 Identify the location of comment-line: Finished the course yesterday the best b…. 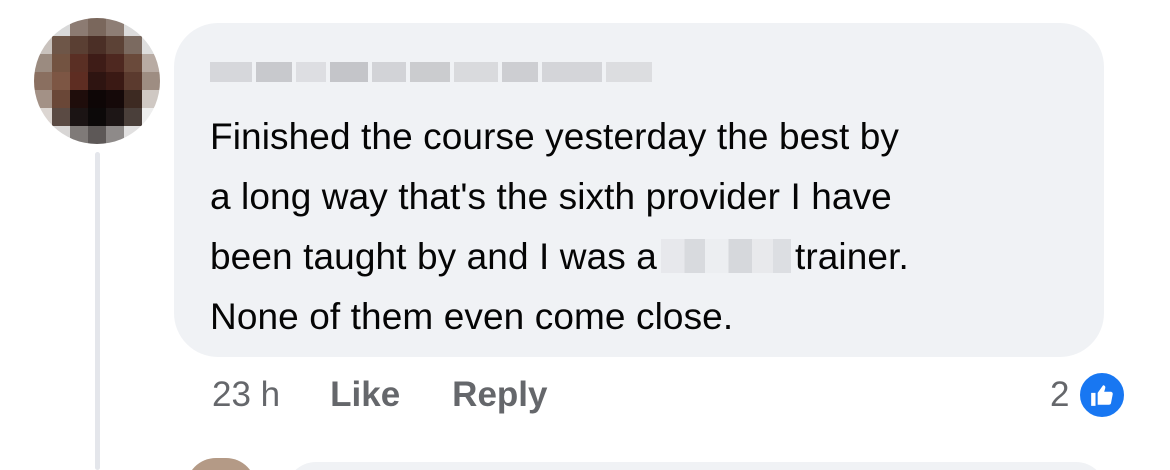
(554, 136).